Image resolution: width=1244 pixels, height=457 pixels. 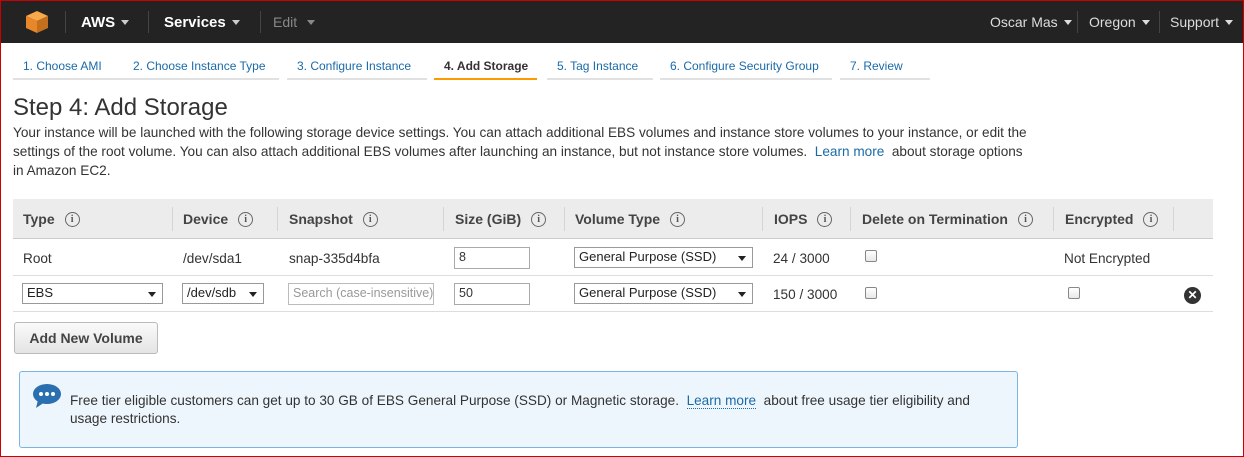 What do you see at coordinates (801, 258) in the screenshot?
I see `iops-cell: 24 / 3000` at bounding box center [801, 258].